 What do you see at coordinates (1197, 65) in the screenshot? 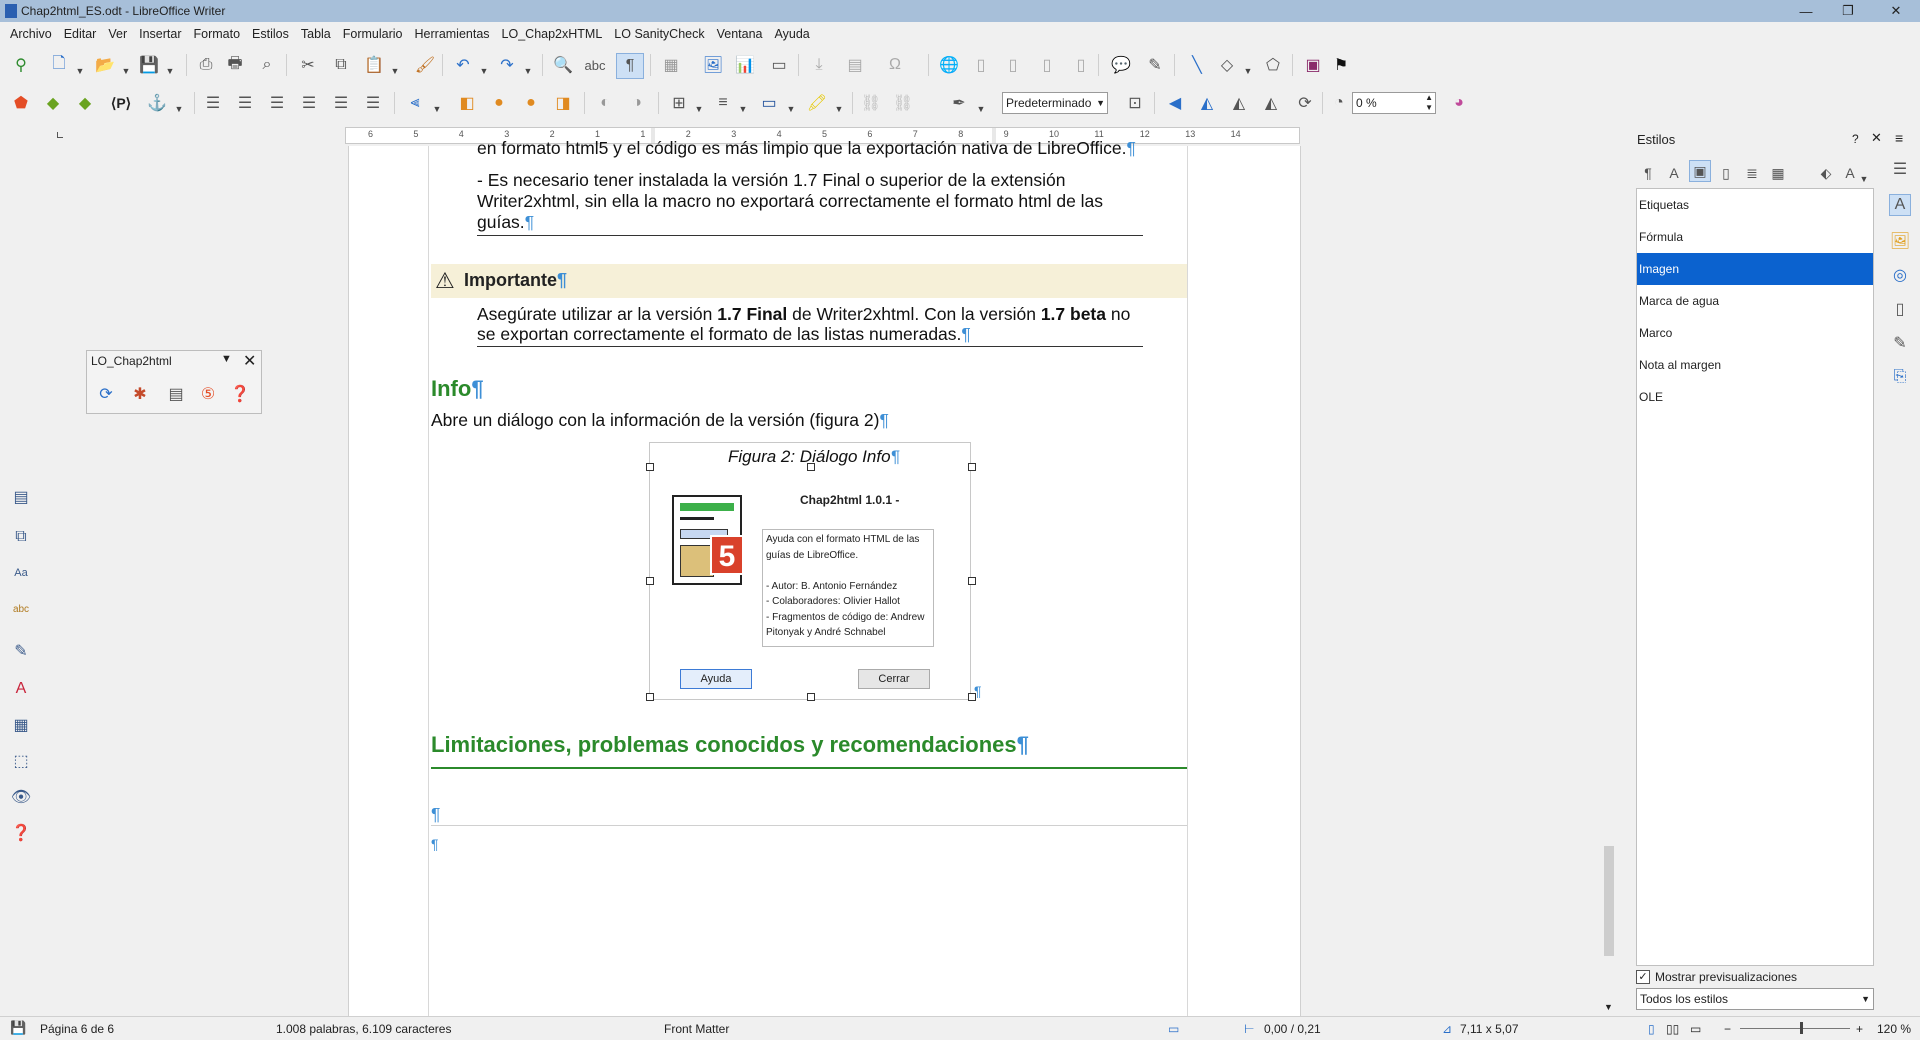
I see `insert-line-icon: ╲` at bounding box center [1197, 65].